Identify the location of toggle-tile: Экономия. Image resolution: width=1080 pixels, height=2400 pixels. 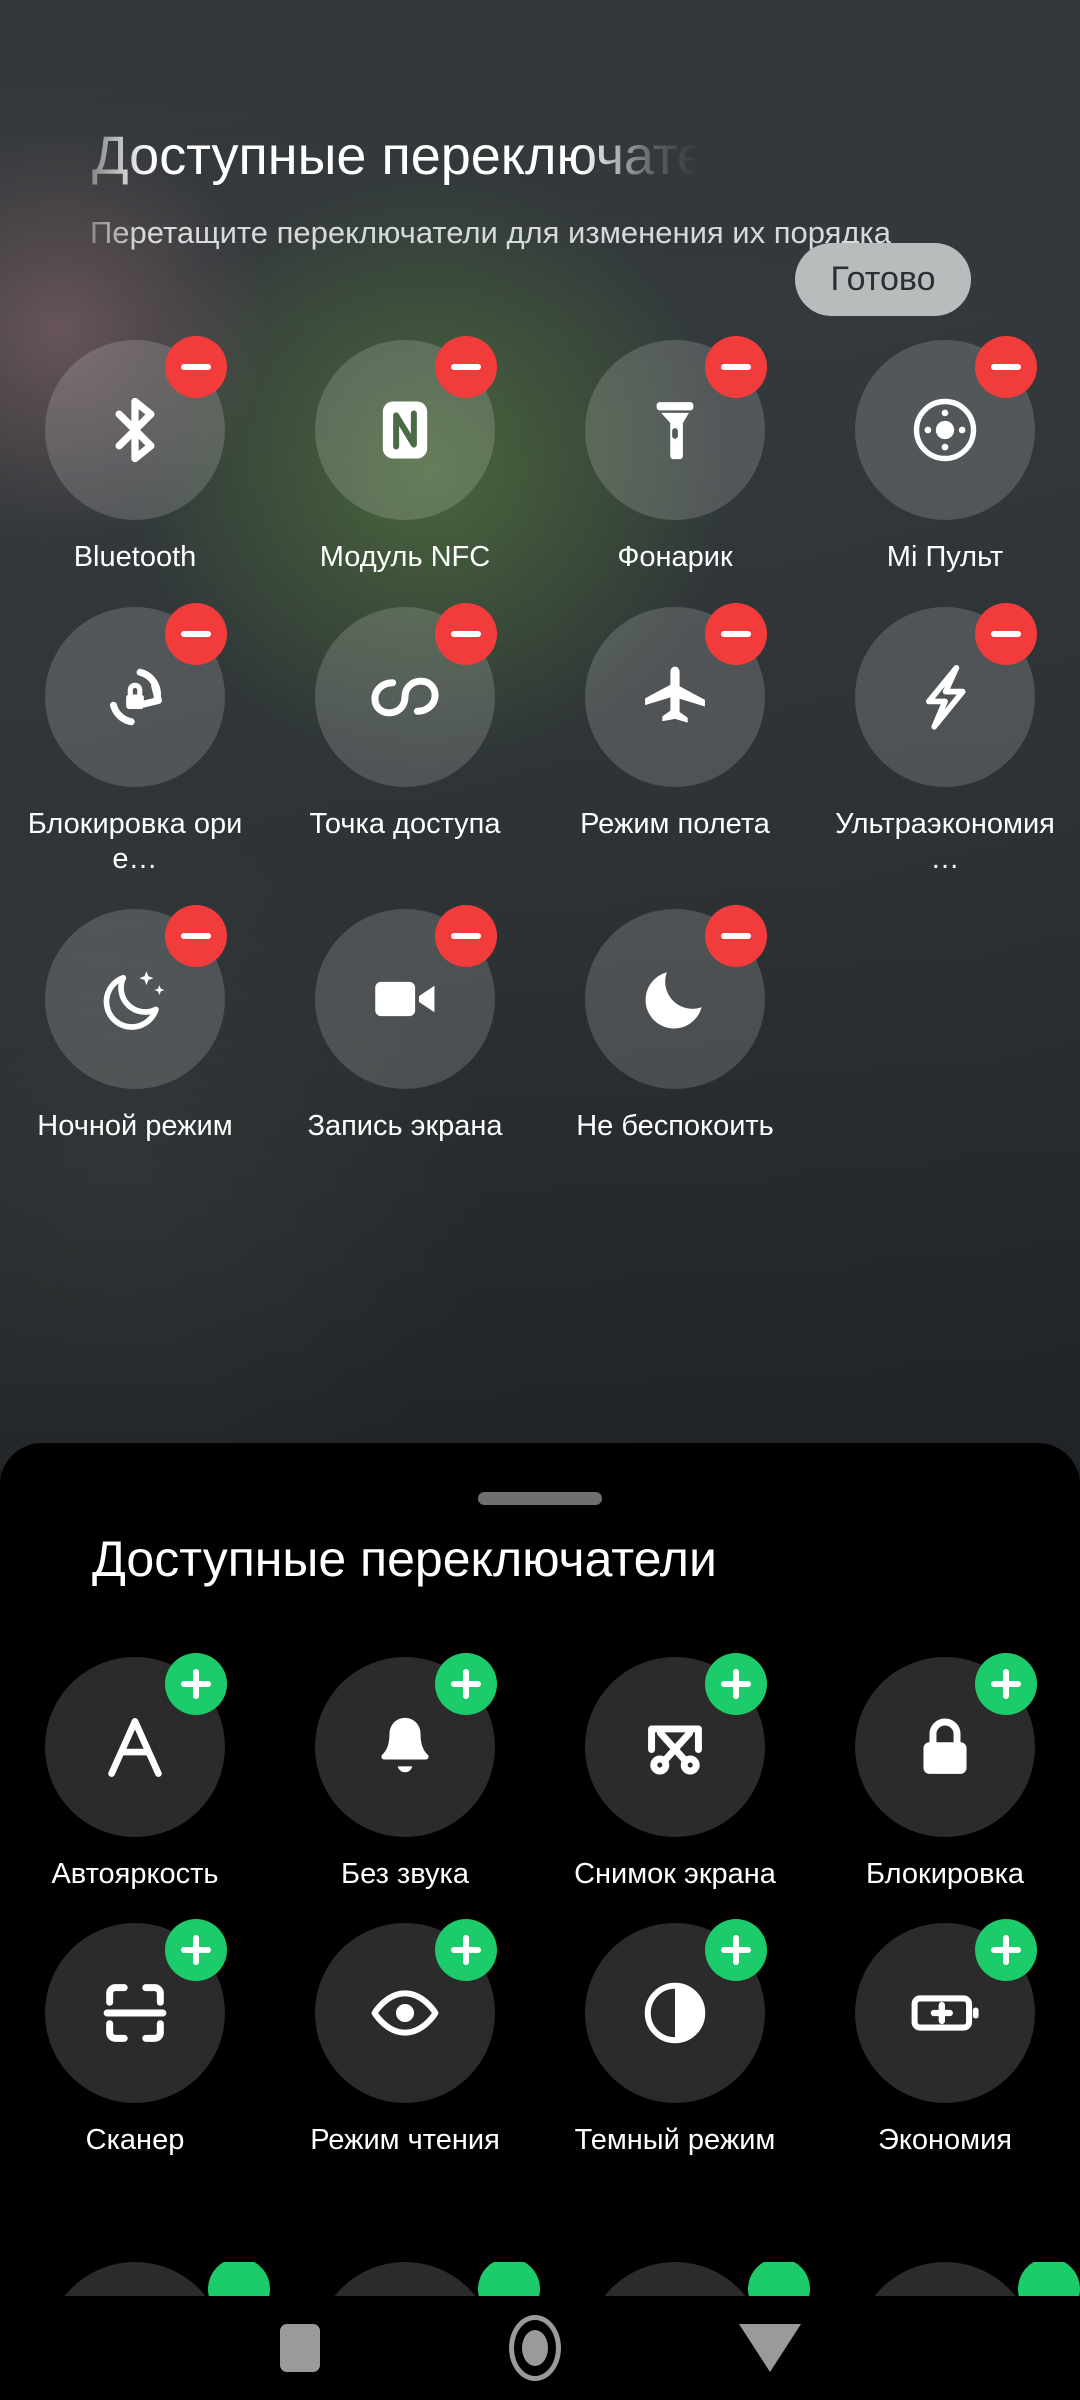
(945, 2038).